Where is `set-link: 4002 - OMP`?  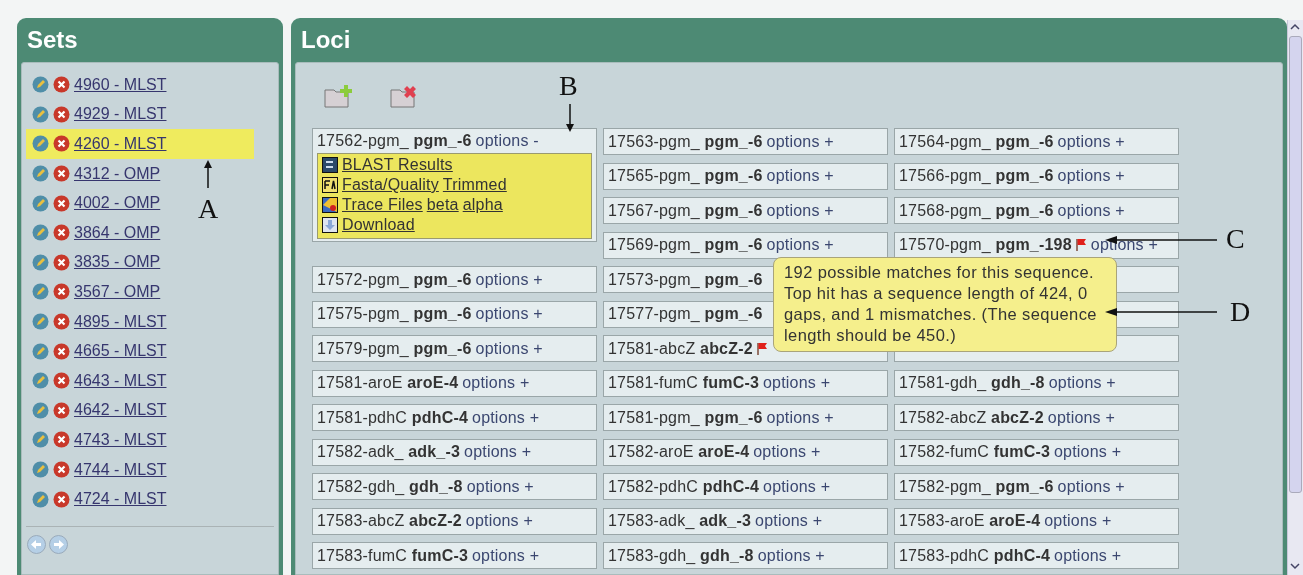 set-link: 4002 - OMP is located at coordinates (117, 203).